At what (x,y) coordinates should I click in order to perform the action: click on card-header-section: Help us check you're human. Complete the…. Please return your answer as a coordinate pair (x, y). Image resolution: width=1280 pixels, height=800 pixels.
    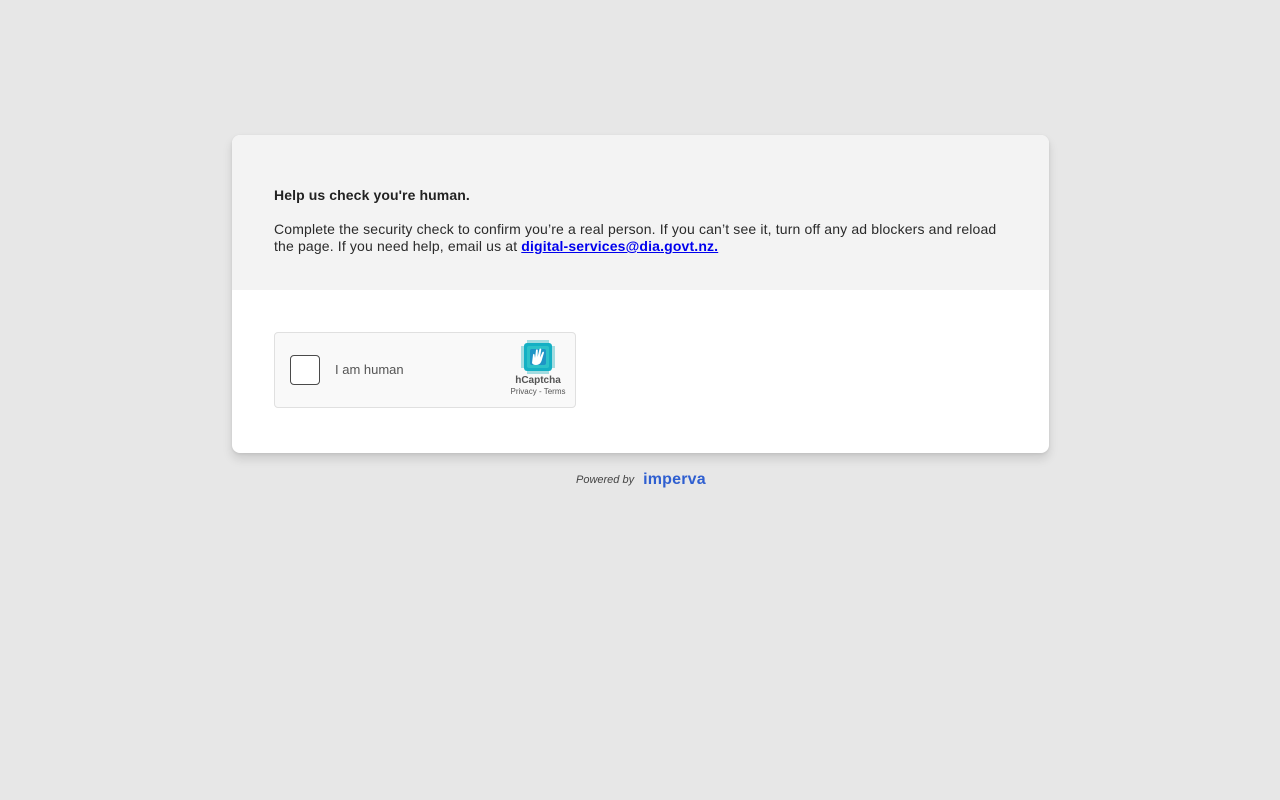
    Looking at the image, I should click on (640, 212).